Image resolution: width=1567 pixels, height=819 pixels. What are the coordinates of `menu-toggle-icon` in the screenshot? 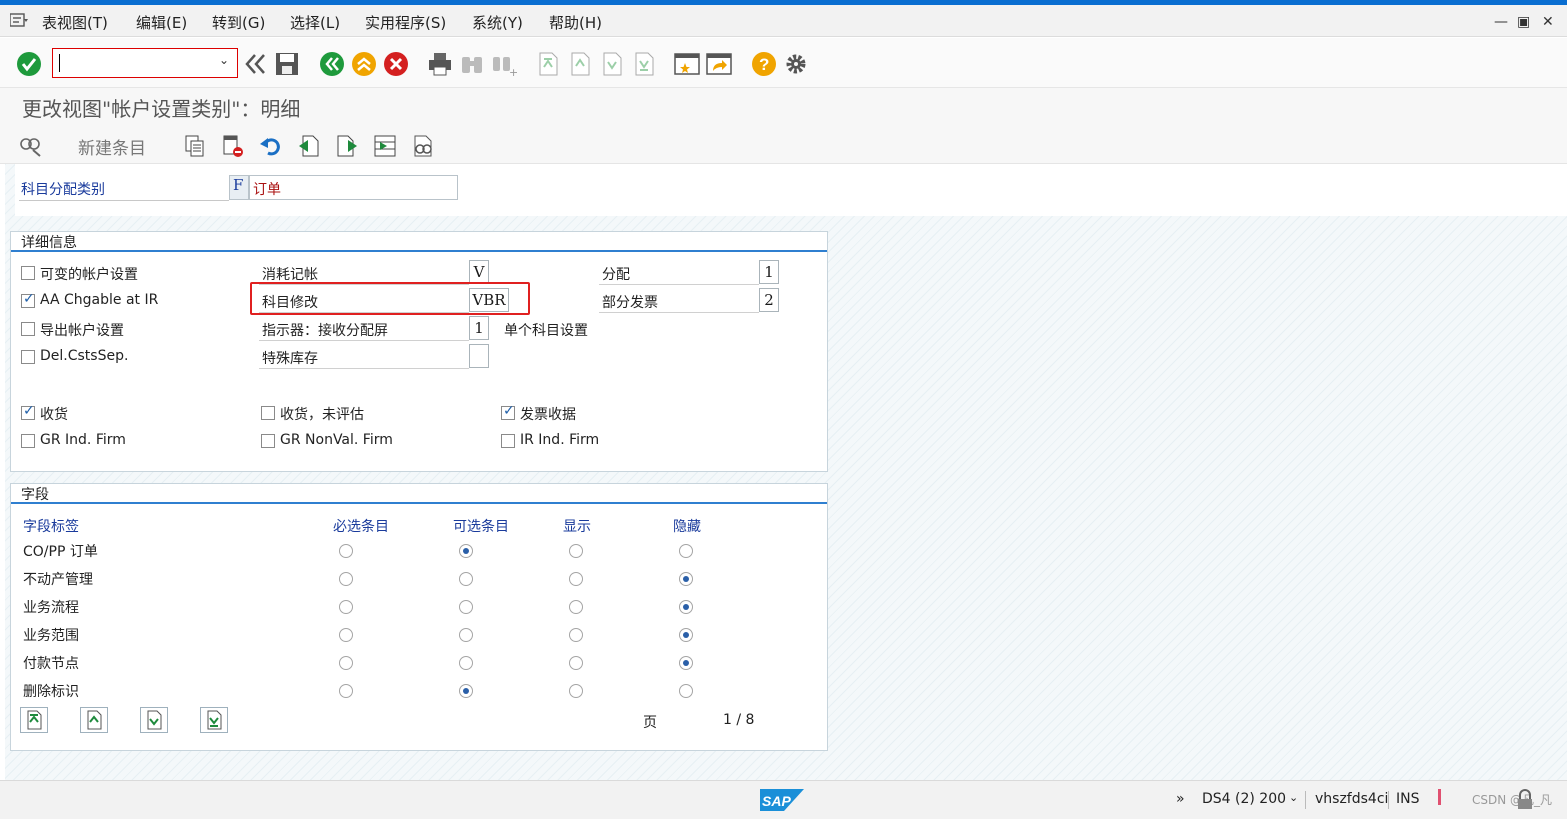 It's located at (19, 20).